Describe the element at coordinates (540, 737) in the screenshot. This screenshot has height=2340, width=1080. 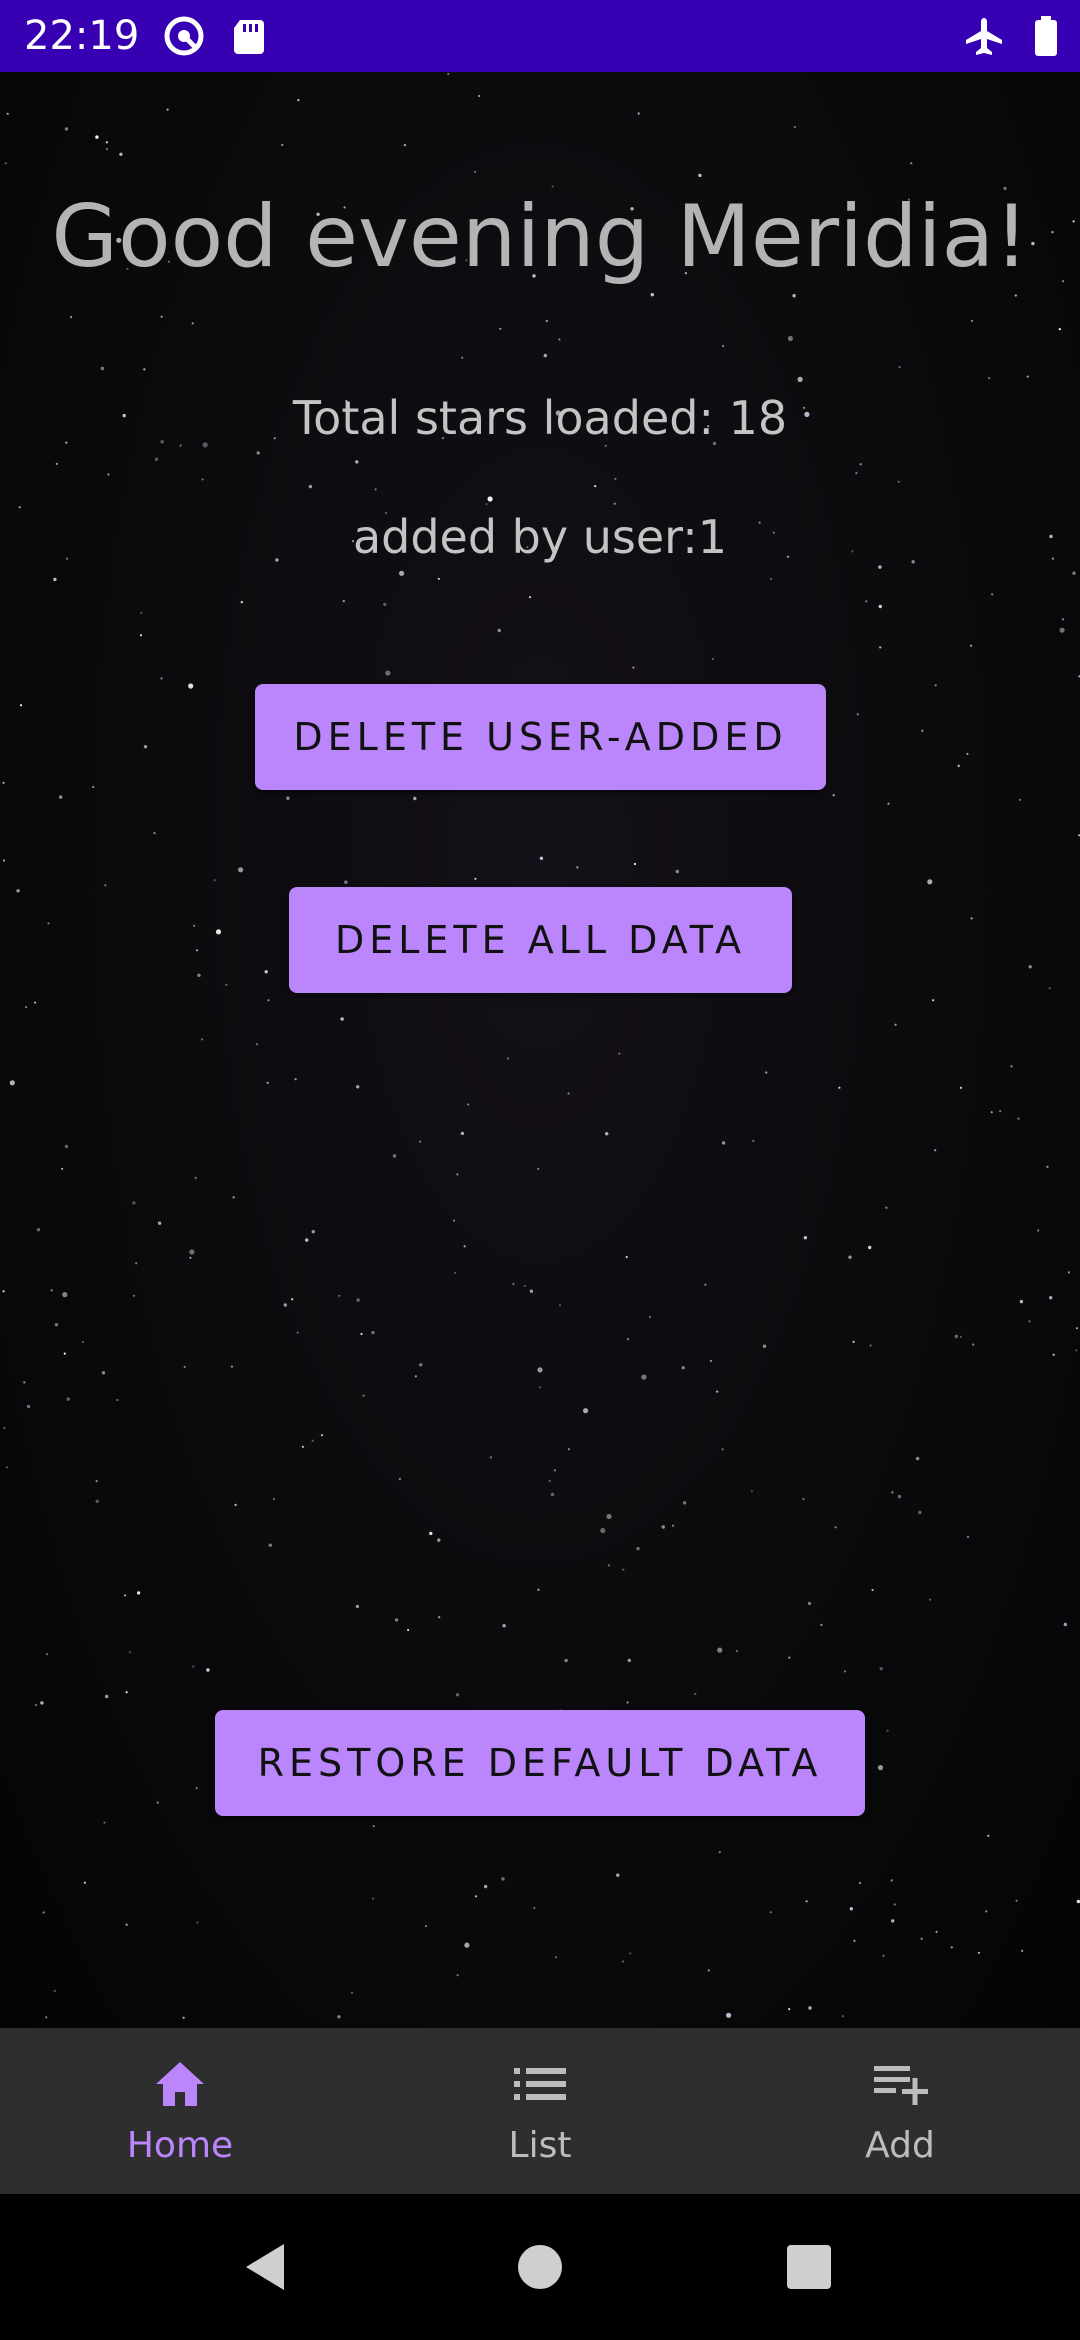
I see `delete-user-added-button: DELETE USER-ADDED` at that location.